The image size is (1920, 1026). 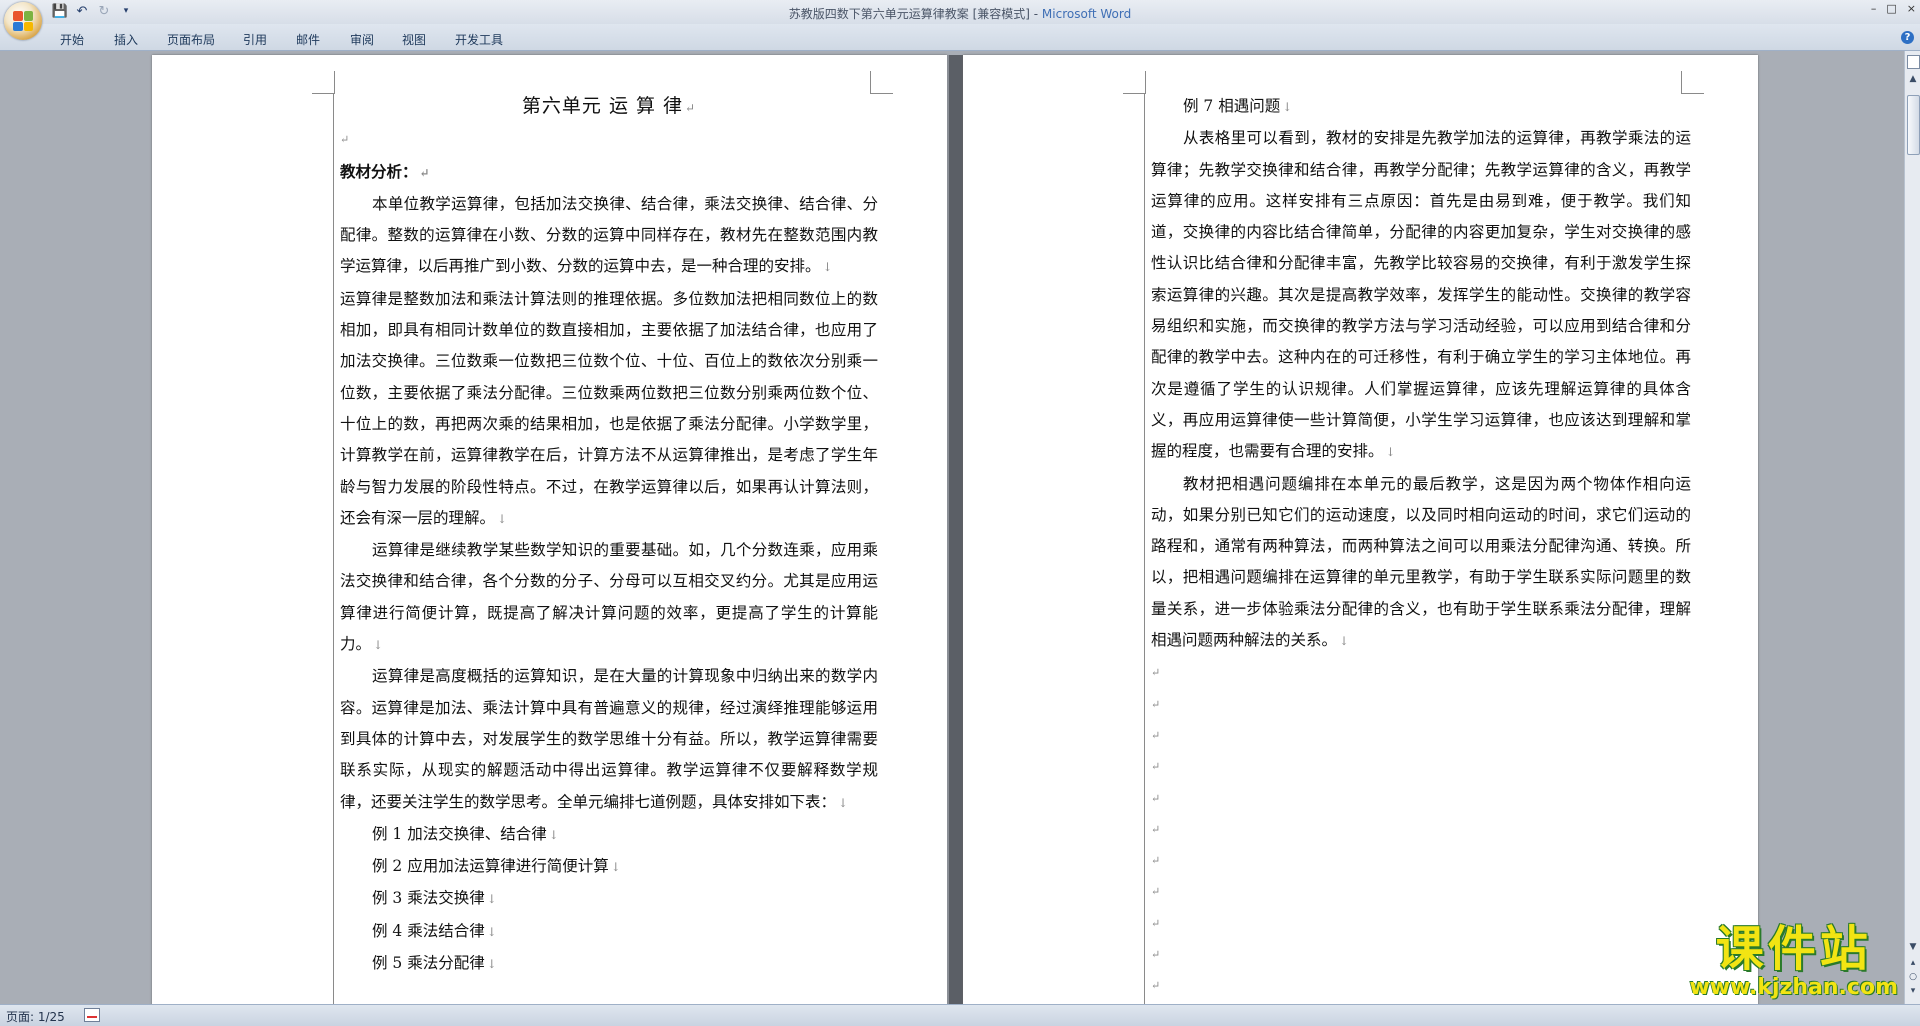 What do you see at coordinates (465, 833) in the screenshot?
I see `example-item: 例 1 加法交换律、结合律 ↓` at bounding box center [465, 833].